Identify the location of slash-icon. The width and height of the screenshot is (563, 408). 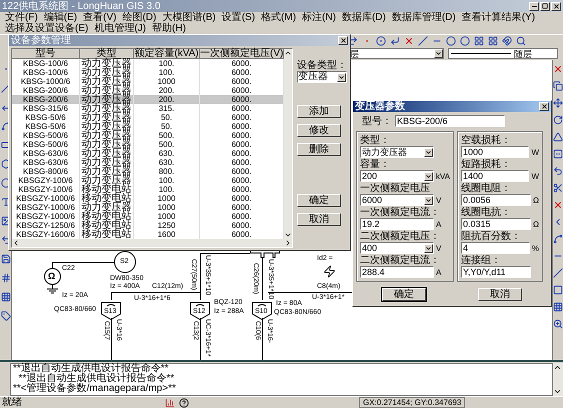
(558, 273).